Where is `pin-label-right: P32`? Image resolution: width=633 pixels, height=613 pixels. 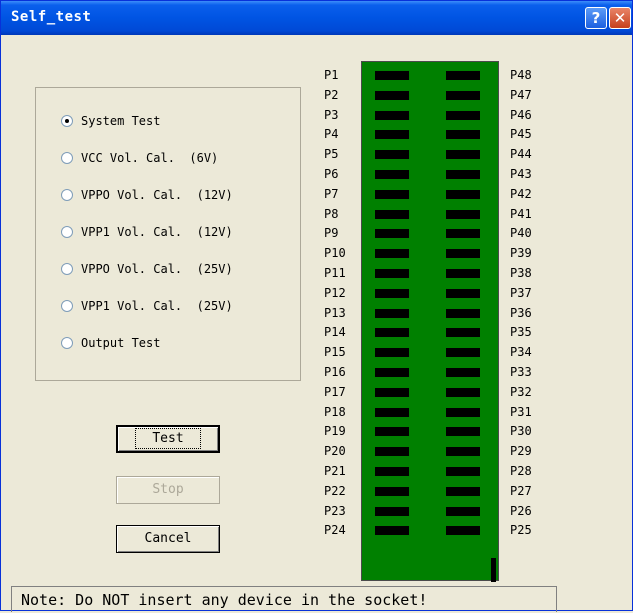 pin-label-right: P32 is located at coordinates (521, 391).